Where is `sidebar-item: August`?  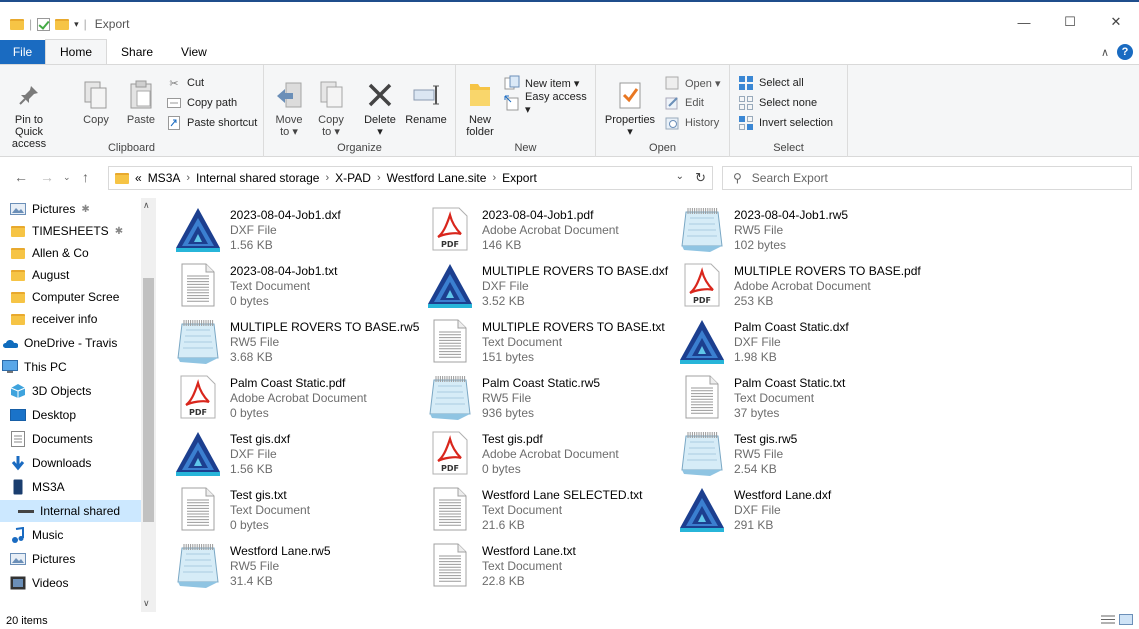
sidebar-item: August is located at coordinates (70, 275).